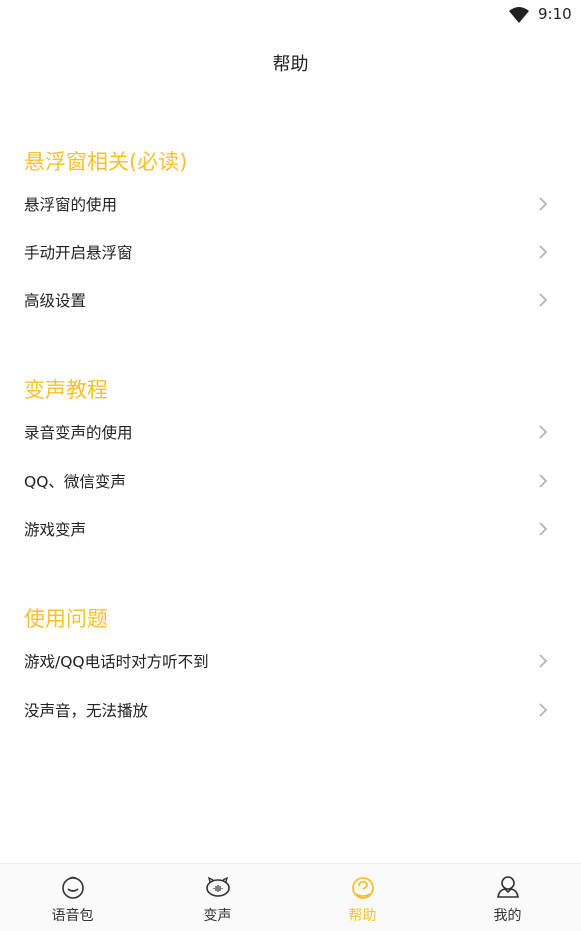  Describe the element at coordinates (290, 481) in the screenshot. I see `help-item-qq-wechat-voice-change: QQ、微信变声` at that location.